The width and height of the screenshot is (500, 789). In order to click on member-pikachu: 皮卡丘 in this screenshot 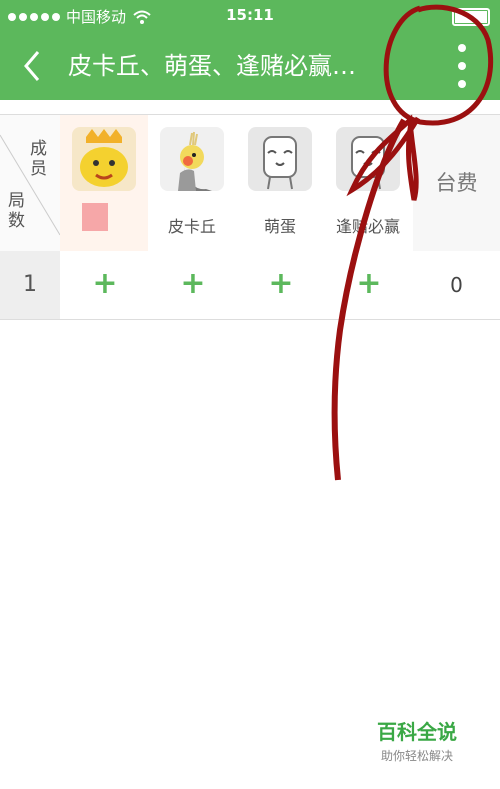, I will do `click(192, 183)`.